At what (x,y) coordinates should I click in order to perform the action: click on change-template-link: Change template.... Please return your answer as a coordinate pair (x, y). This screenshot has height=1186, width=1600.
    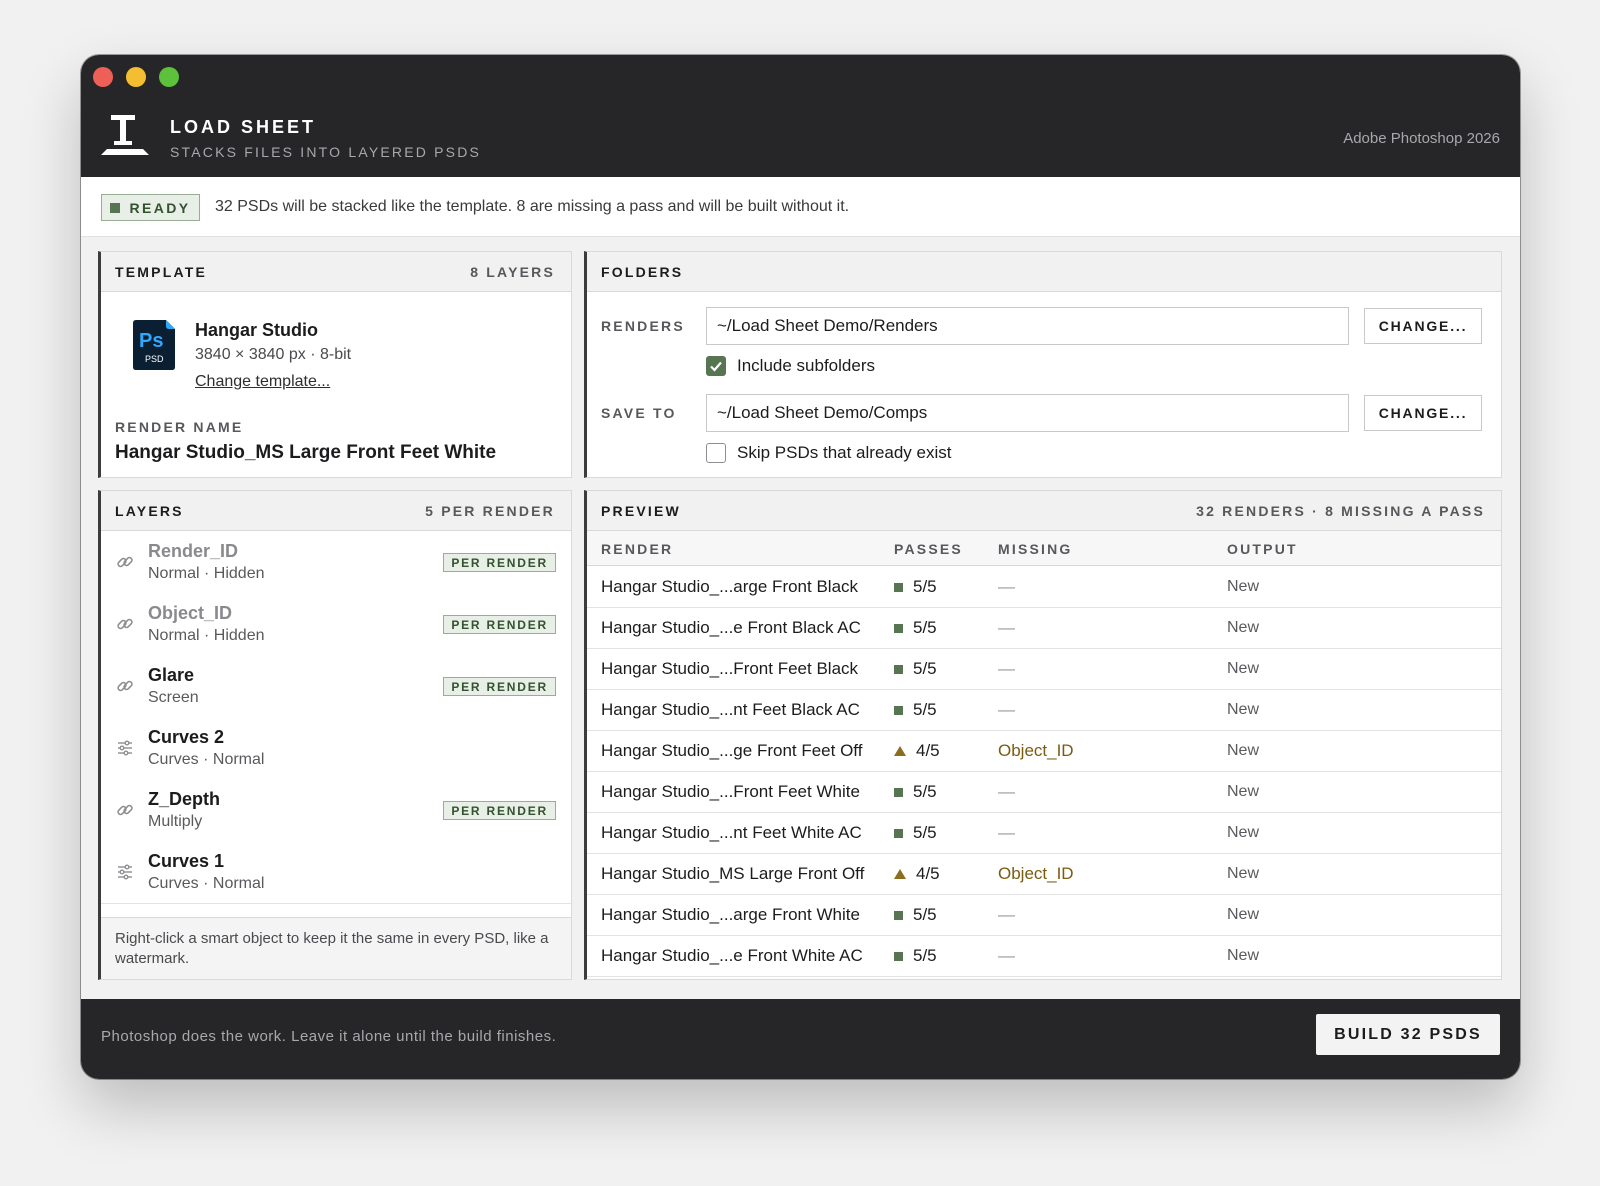
    Looking at the image, I should click on (262, 382).